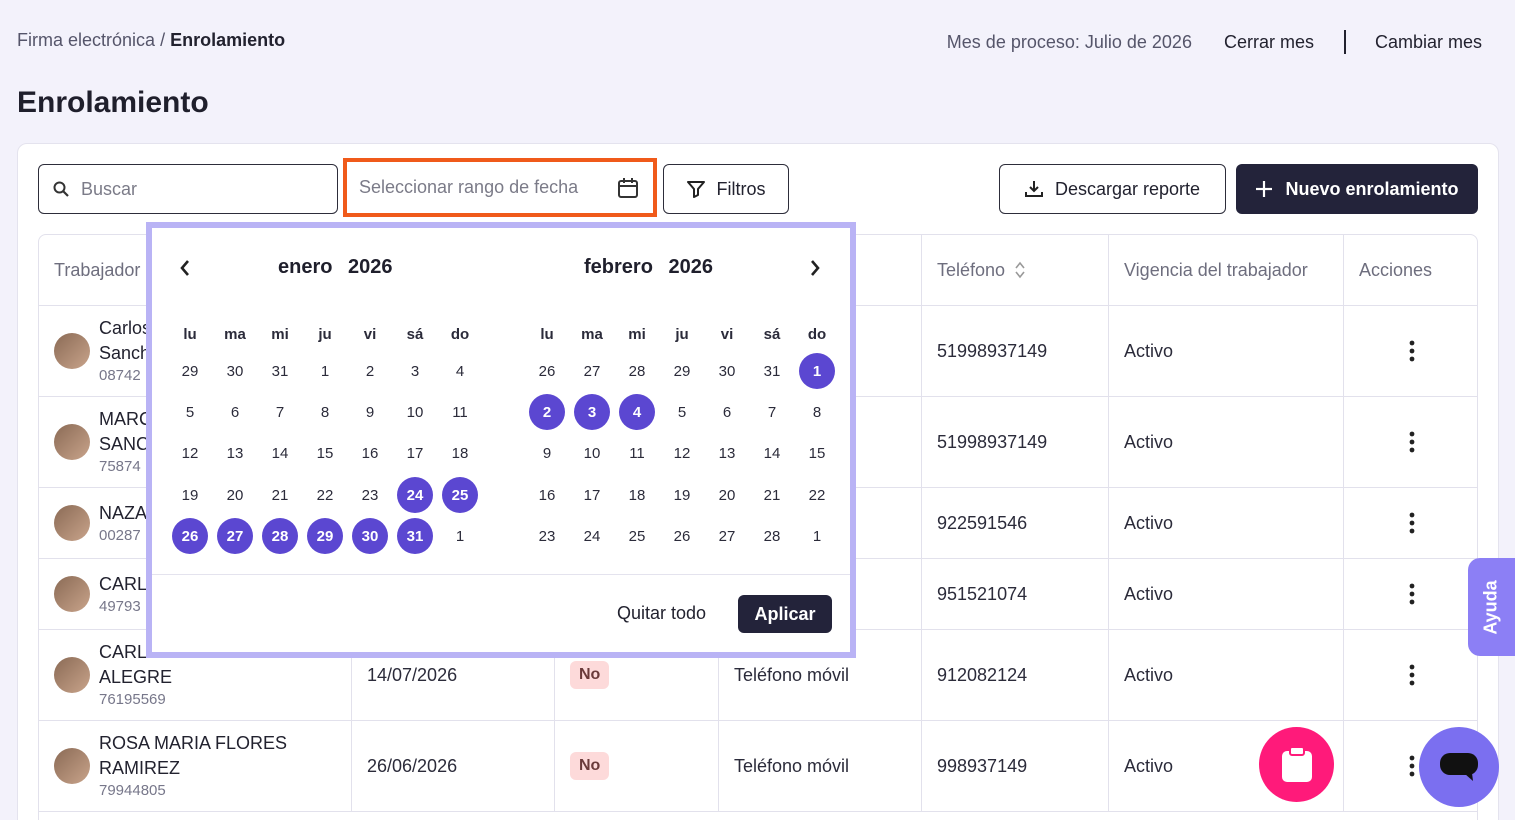 The image size is (1515, 820). Describe the element at coordinates (325, 412) in the screenshot. I see `left-calendar-day: 8` at that location.